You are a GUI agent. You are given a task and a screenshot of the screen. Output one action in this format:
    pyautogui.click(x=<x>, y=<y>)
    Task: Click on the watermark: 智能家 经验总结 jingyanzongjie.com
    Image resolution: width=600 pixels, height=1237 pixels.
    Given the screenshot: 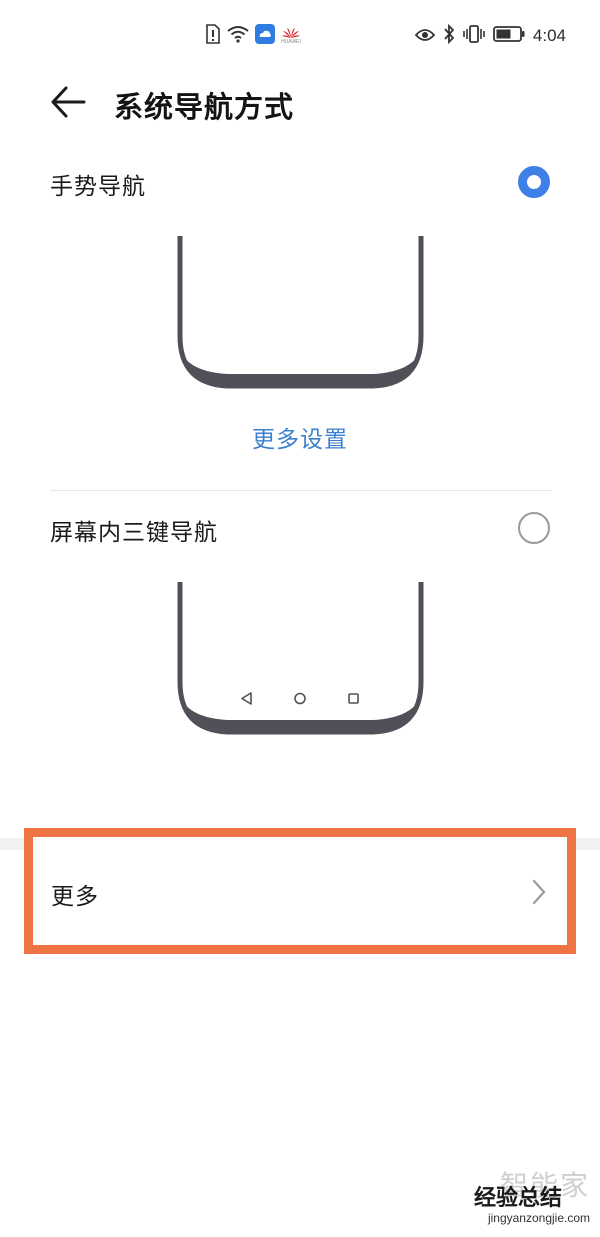 What is the action you would take?
    pyautogui.click(x=525, y=1198)
    